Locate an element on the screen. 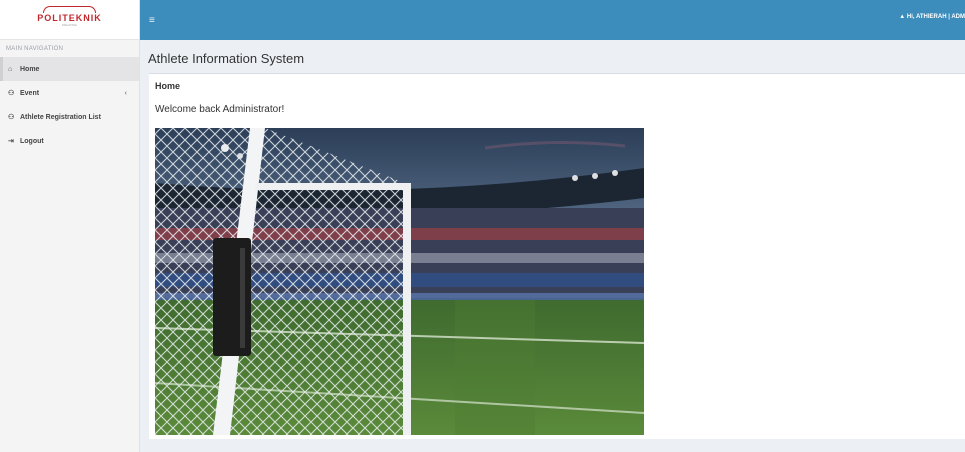 The width and height of the screenshot is (965, 452). sidebar-item-label: Event is located at coordinates (30, 93).